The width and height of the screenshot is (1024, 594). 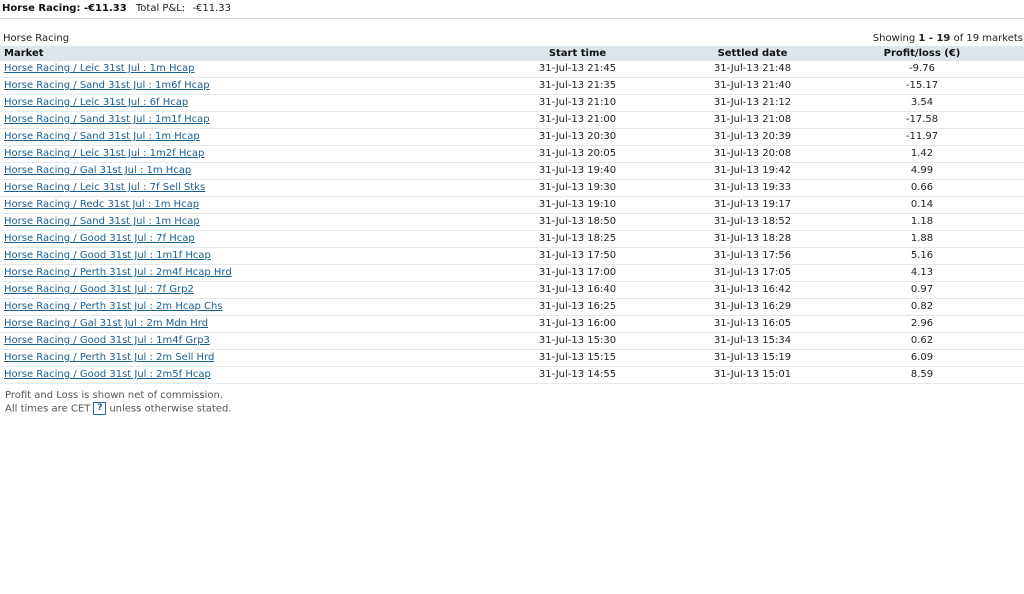 What do you see at coordinates (235, 256) in the screenshot?
I see `market-cell: Horse Racing / Good 31st Jul : 1m1f Hcap` at bounding box center [235, 256].